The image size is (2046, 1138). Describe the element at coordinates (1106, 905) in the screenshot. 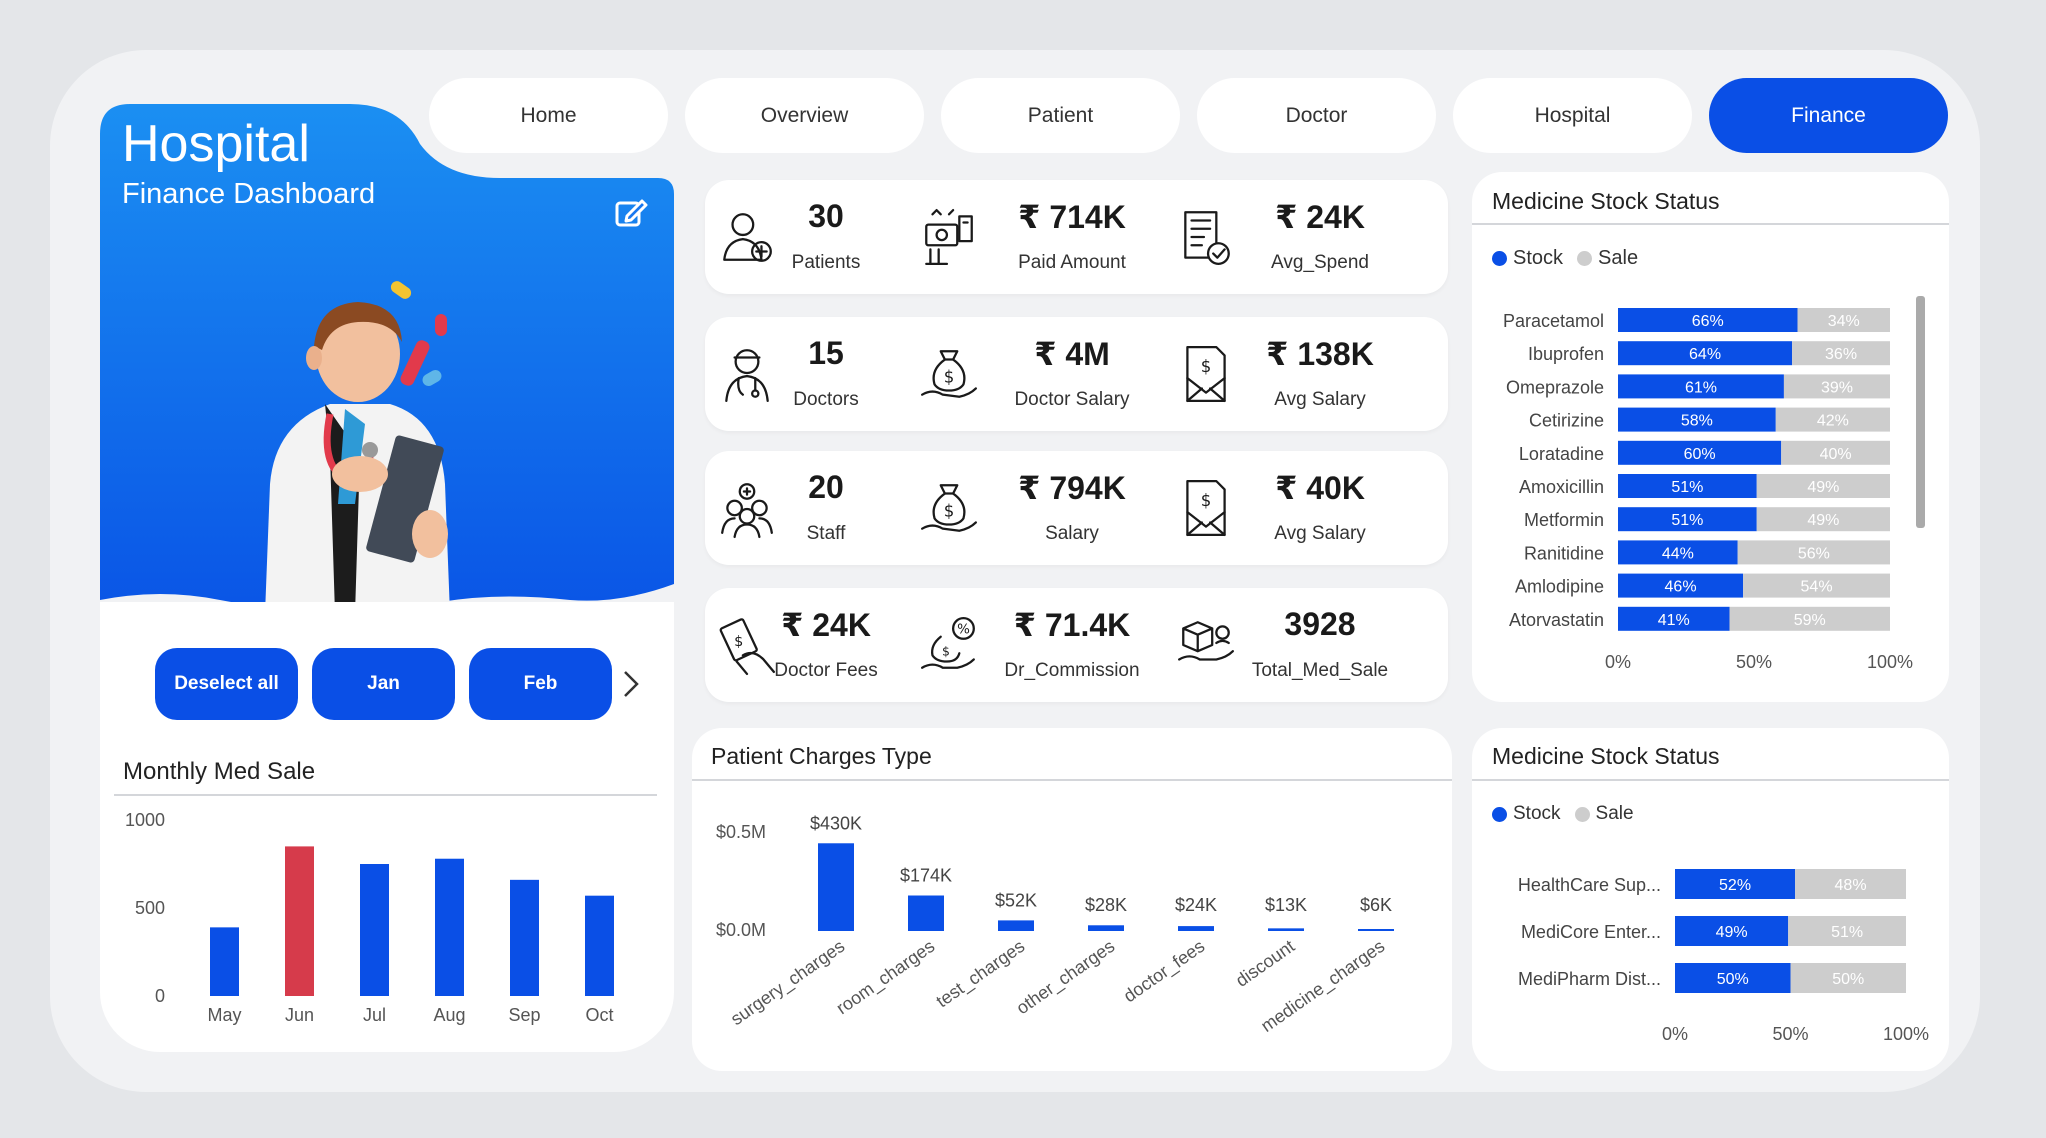

I see `data-label: $28K` at that location.